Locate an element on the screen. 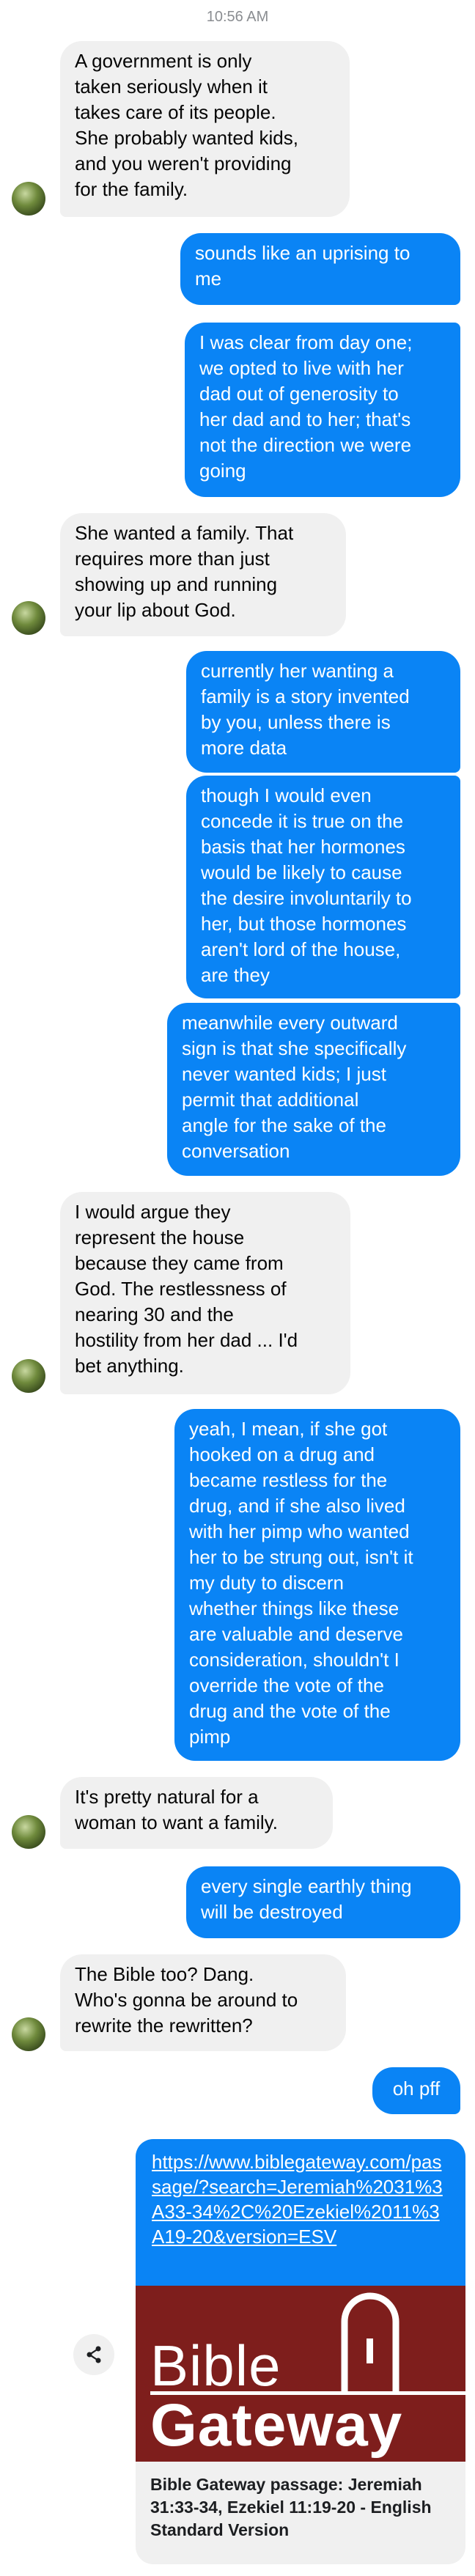  door-icon is located at coordinates (370, 2341).